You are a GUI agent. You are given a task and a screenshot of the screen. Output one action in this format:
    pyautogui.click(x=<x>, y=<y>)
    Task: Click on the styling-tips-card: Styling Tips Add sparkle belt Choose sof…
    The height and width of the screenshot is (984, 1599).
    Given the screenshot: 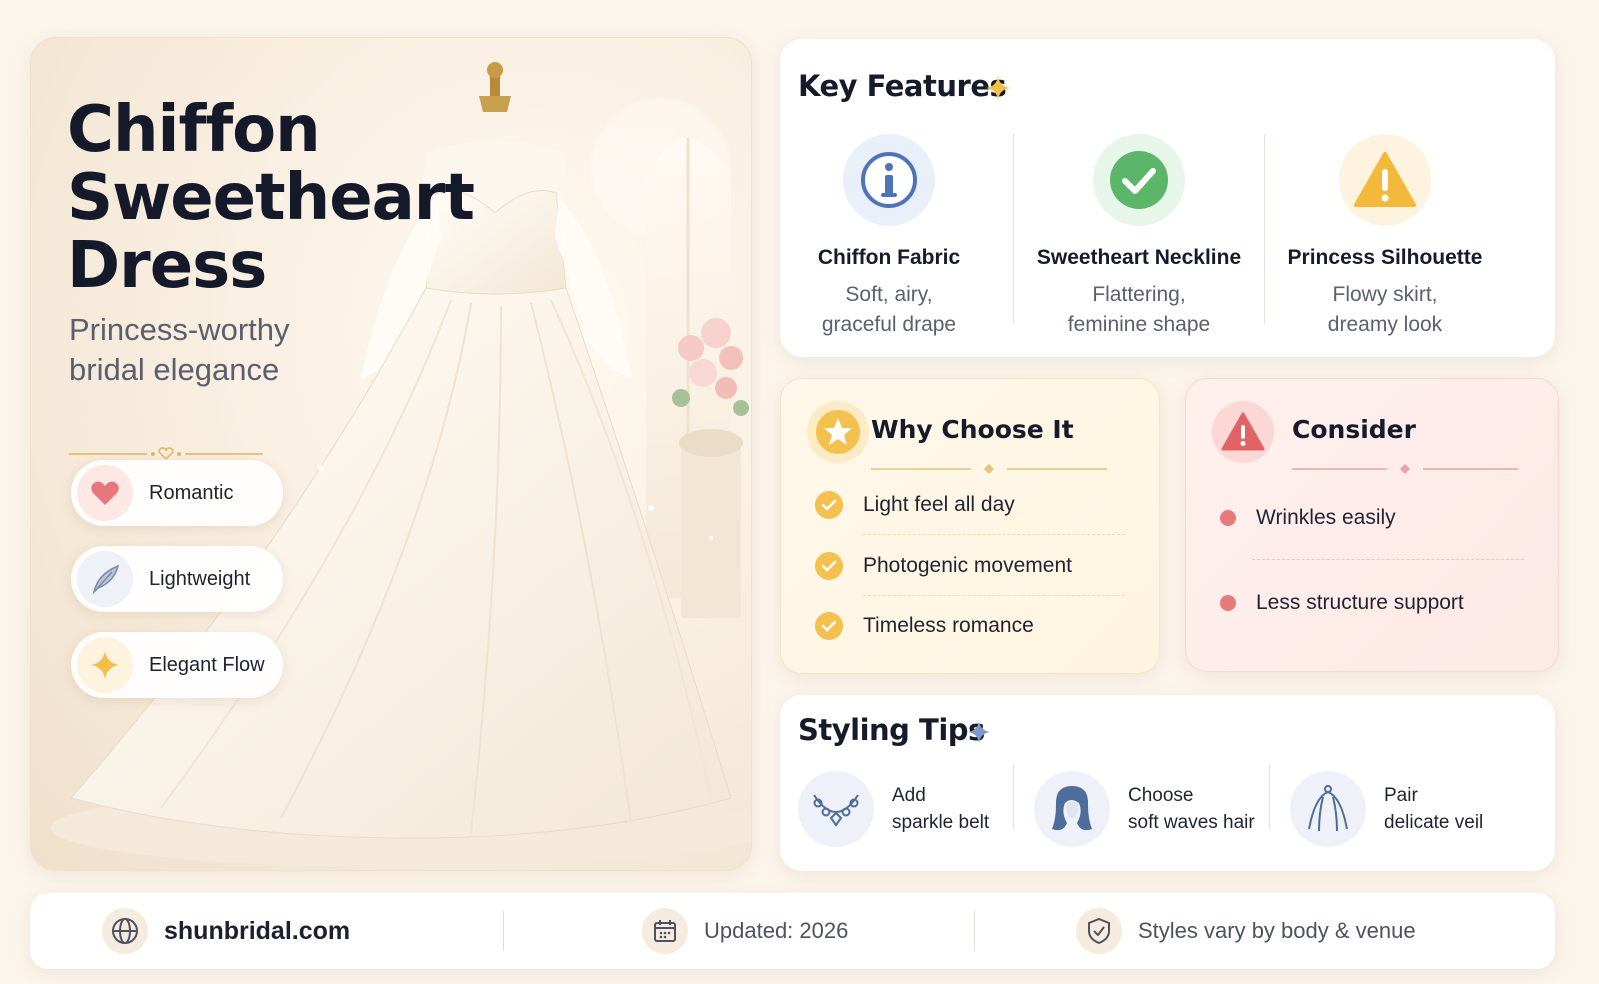 What is the action you would take?
    pyautogui.click(x=1167, y=783)
    